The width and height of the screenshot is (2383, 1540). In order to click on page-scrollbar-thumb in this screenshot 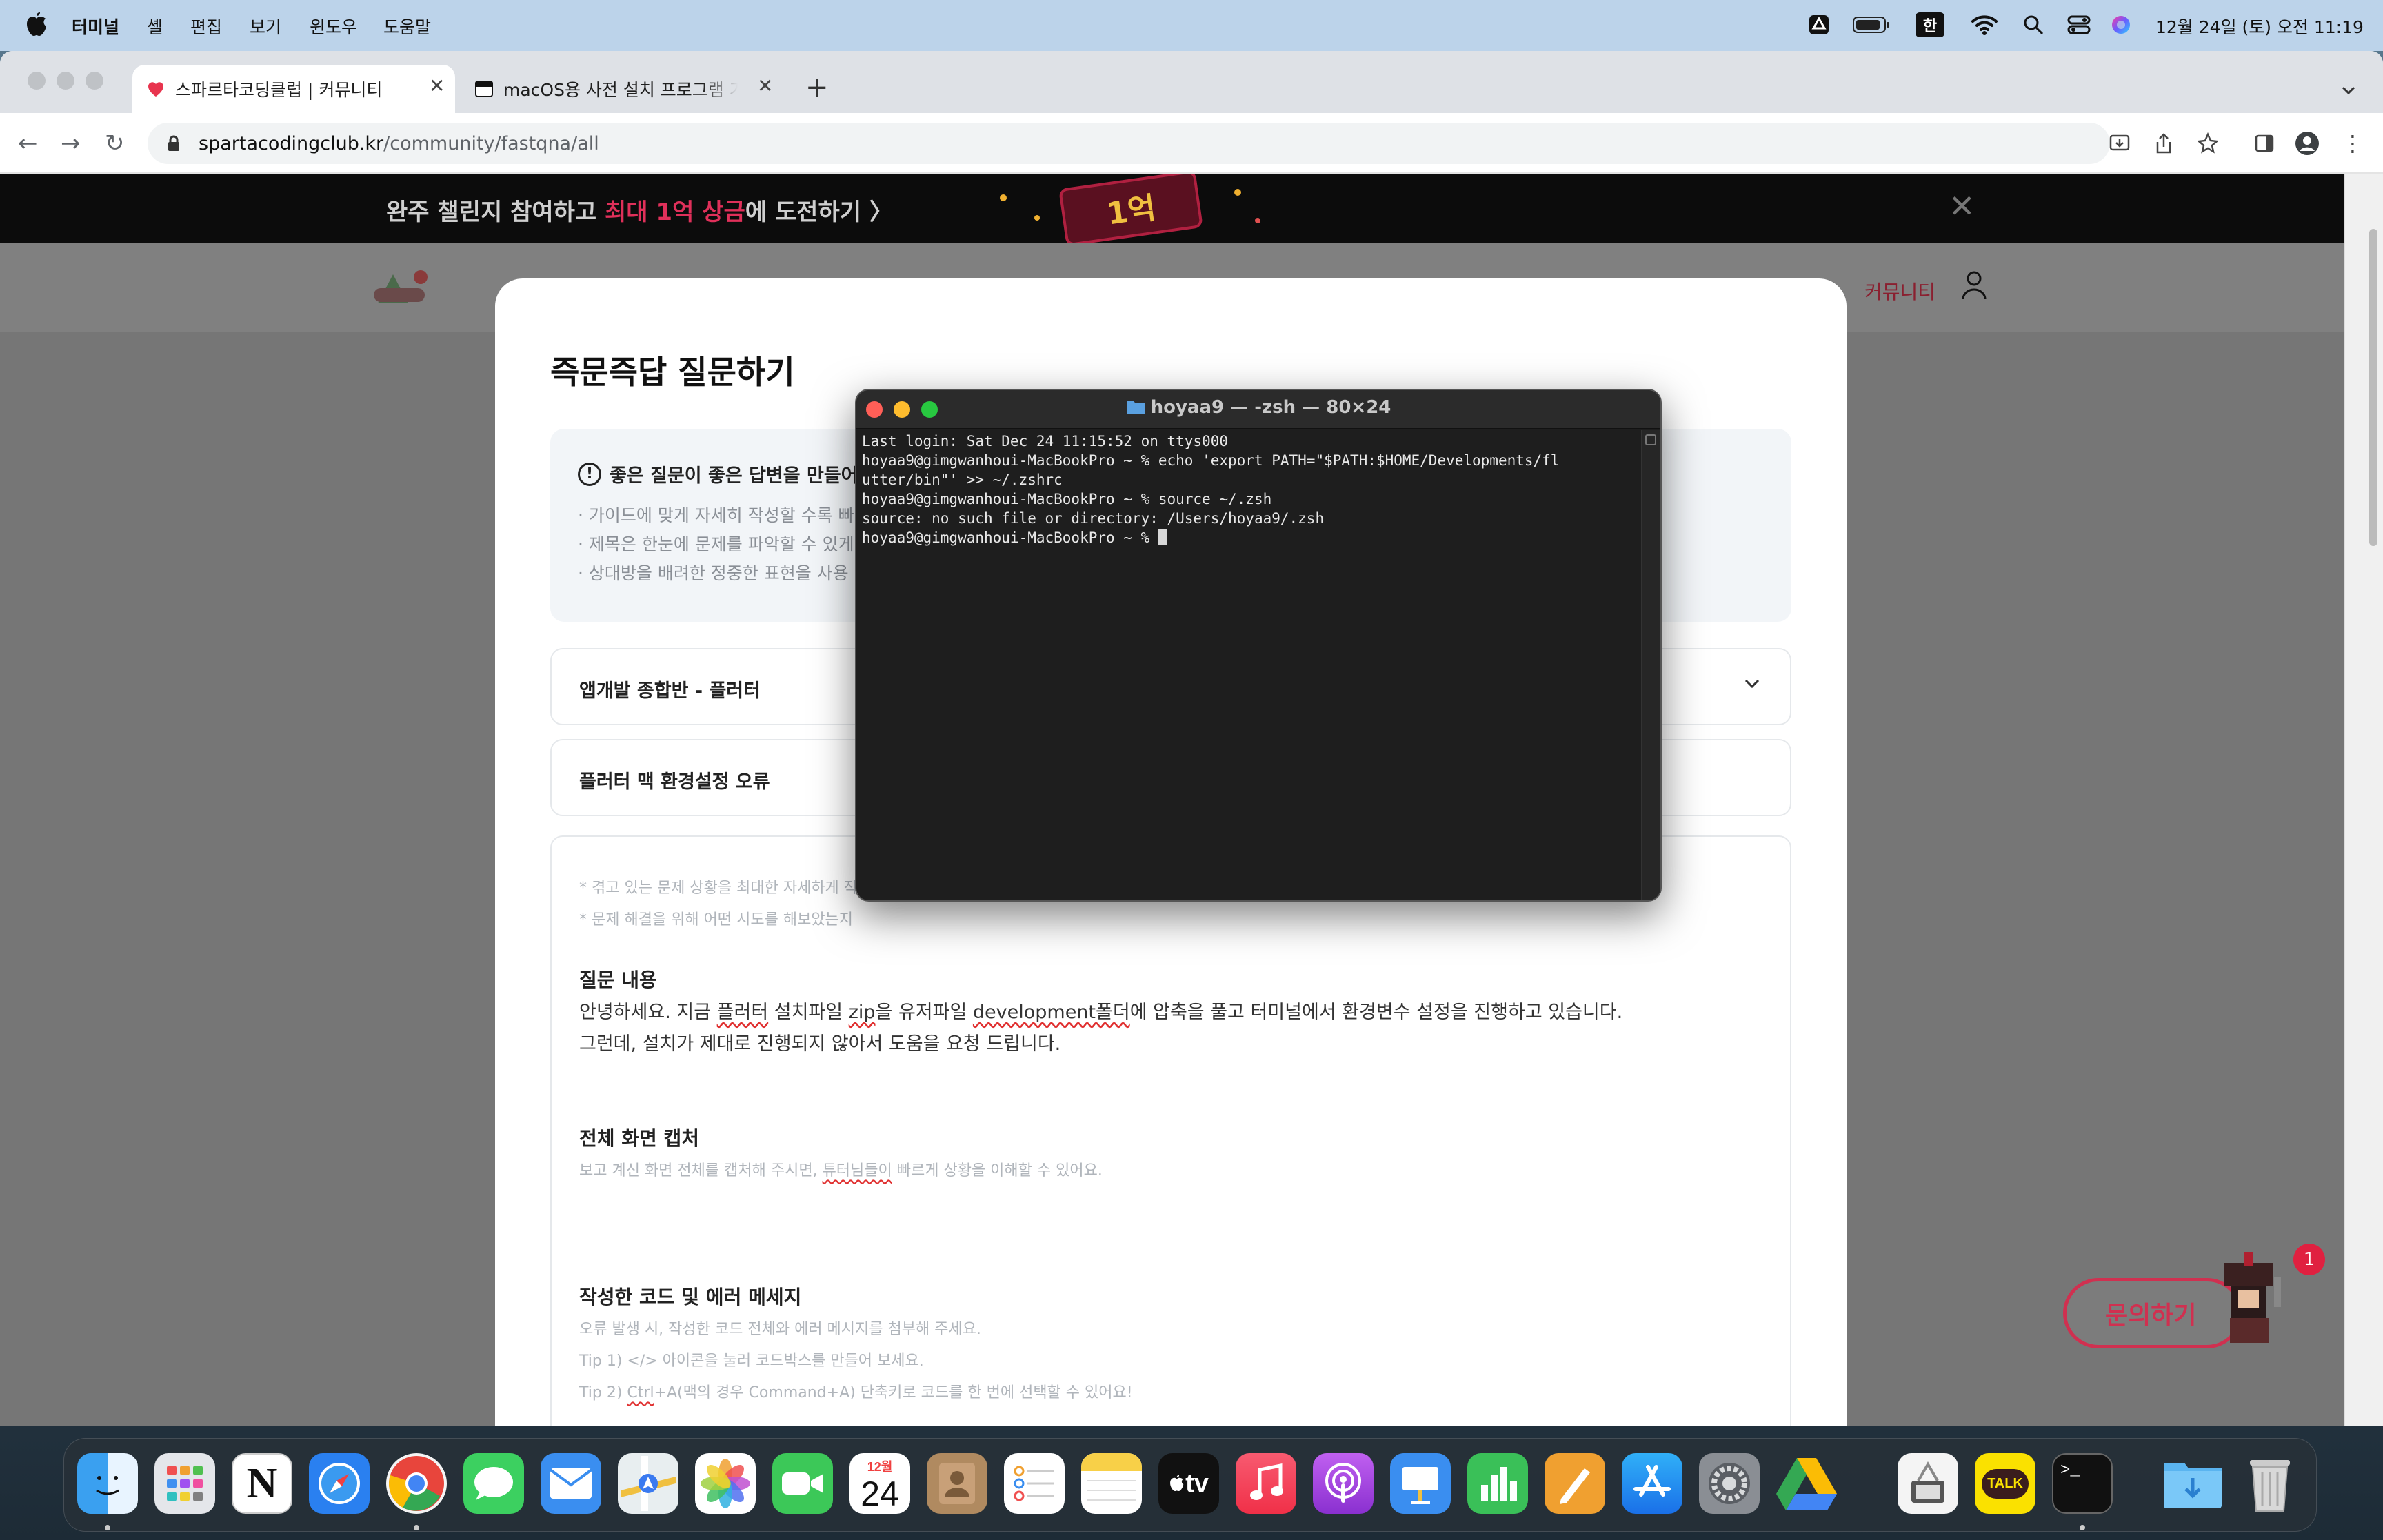, I will do `click(2373, 388)`.